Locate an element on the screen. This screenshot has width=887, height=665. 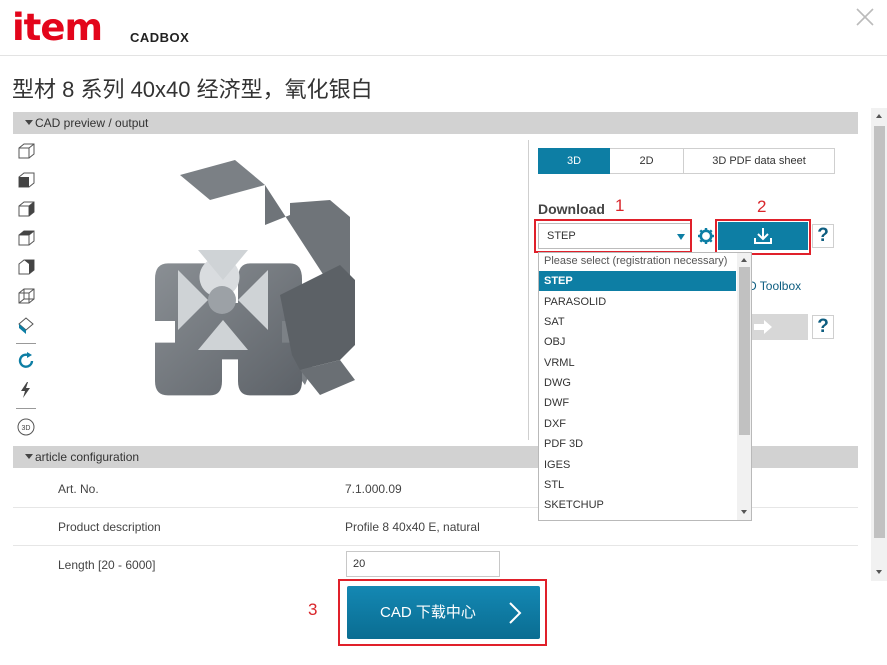
dropdown-option-parasolid: PARASOLID is located at coordinates (637, 302).